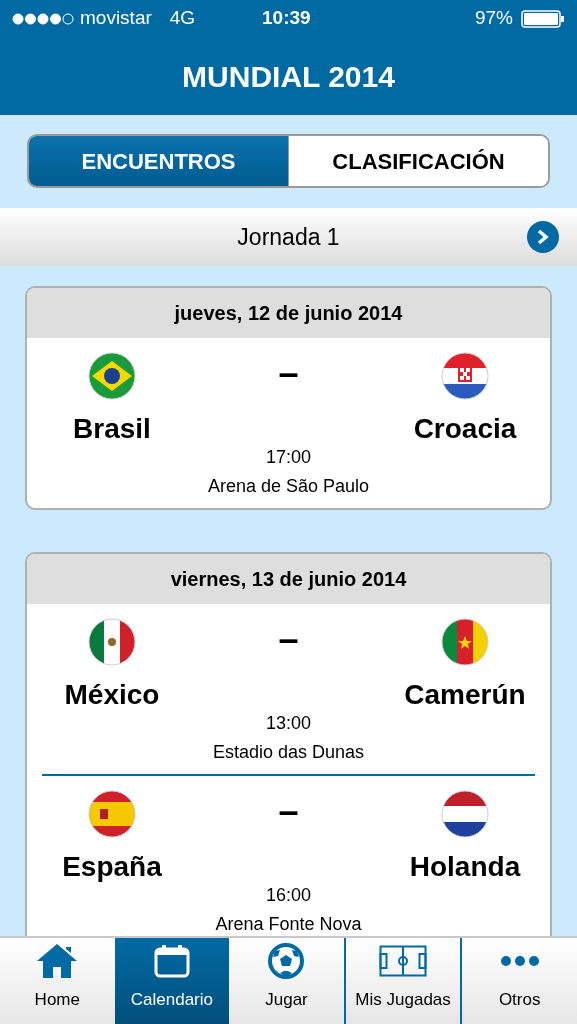 This screenshot has width=577, height=1024. Describe the element at coordinates (288, 486) in the screenshot. I see `stadium-name: Arena de São Paulo` at that location.